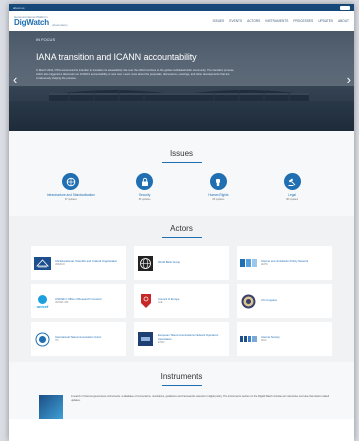 This screenshot has height=441, width=359. Describe the element at coordinates (51, 407) in the screenshot. I see `instruments-image` at that location.